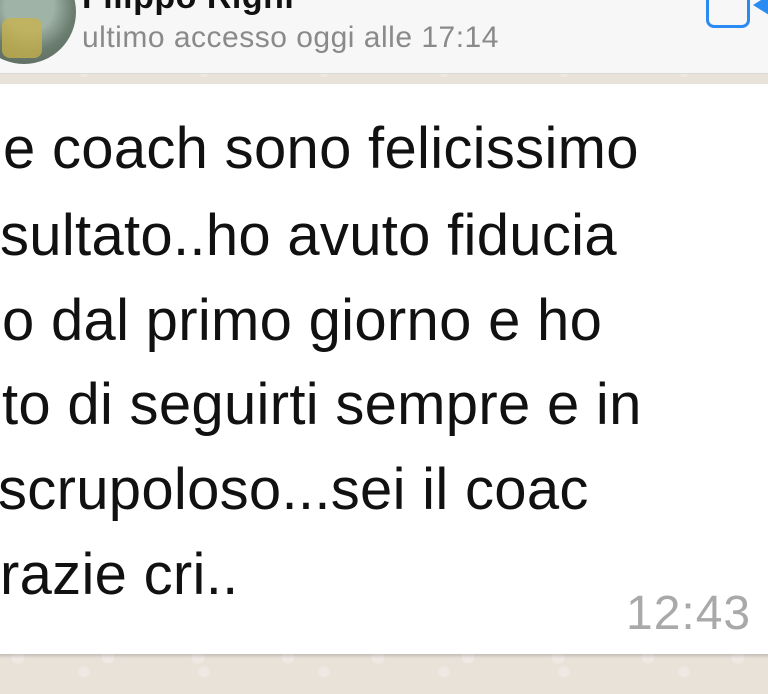 The height and width of the screenshot is (694, 768). What do you see at coordinates (188, 8) in the screenshot?
I see `contact-name: Filippo Righi` at bounding box center [188, 8].